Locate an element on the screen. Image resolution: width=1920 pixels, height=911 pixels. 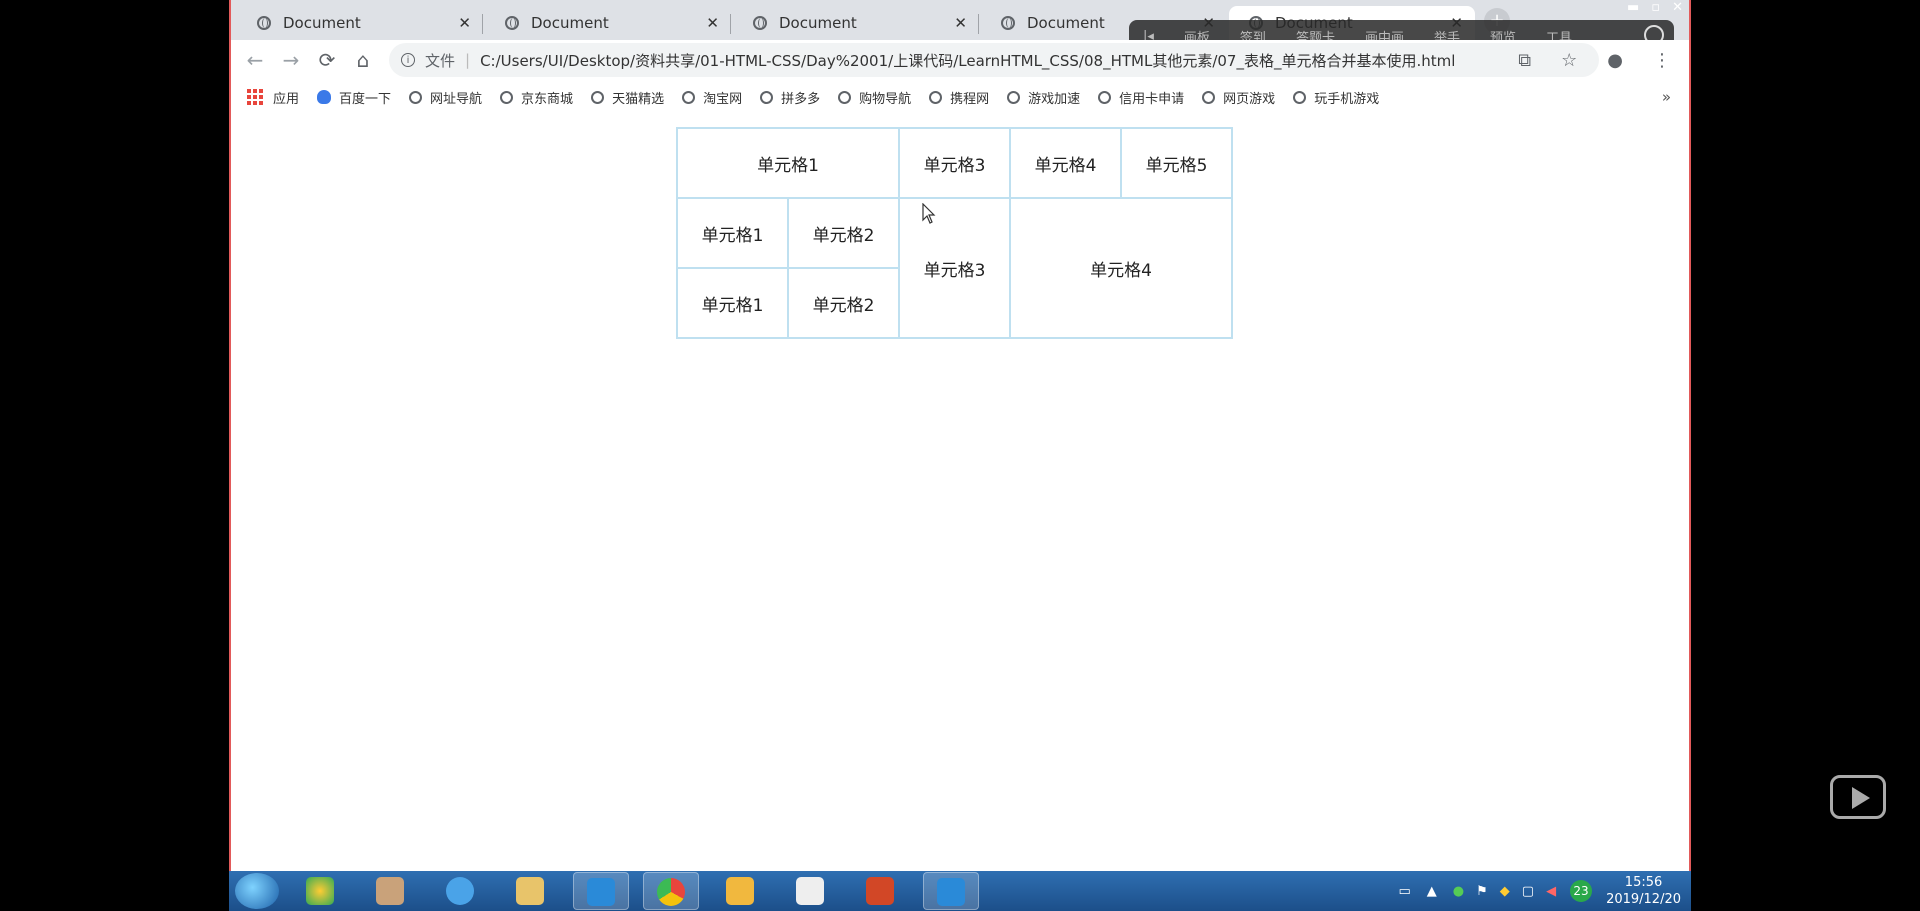
avatar-icon is located at coordinates (390, 891).